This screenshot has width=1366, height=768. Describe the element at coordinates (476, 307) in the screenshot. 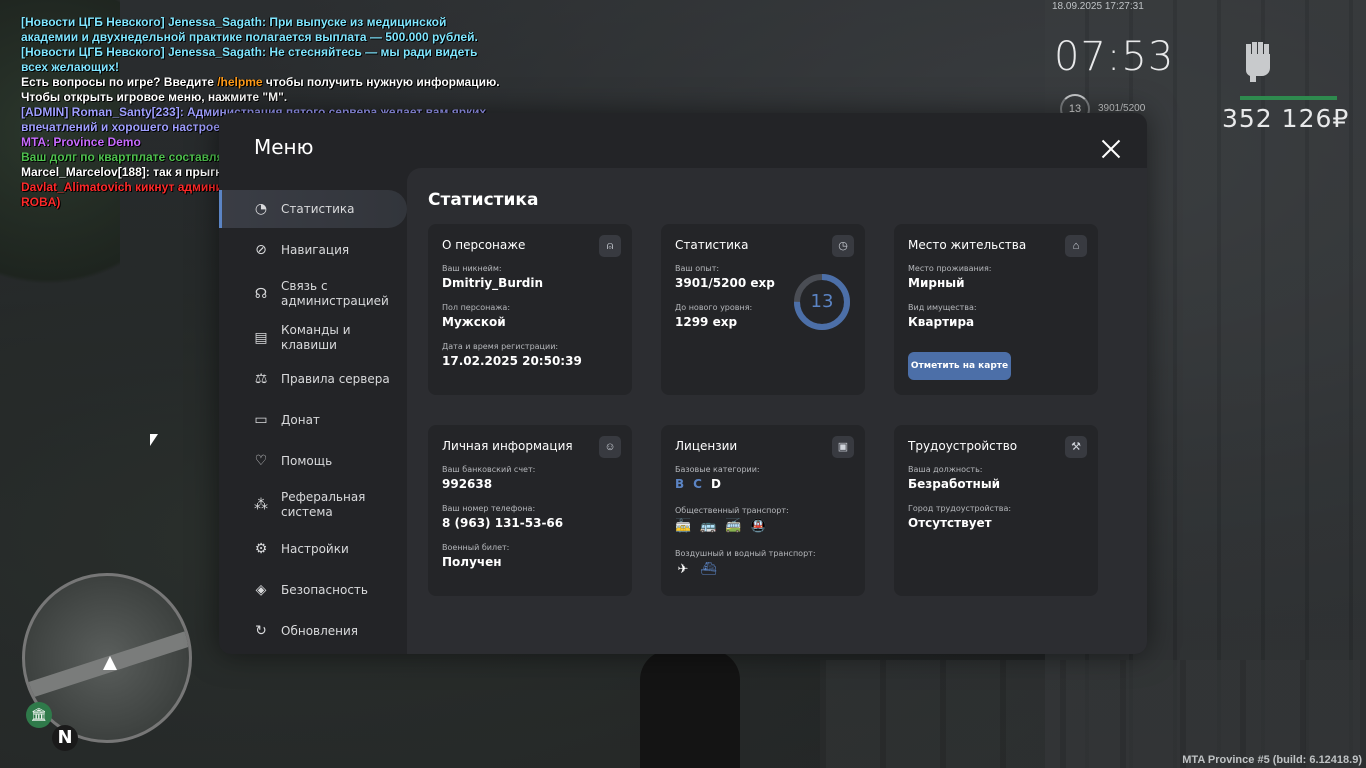

I see `gender-label: Пол персонажа:` at that location.